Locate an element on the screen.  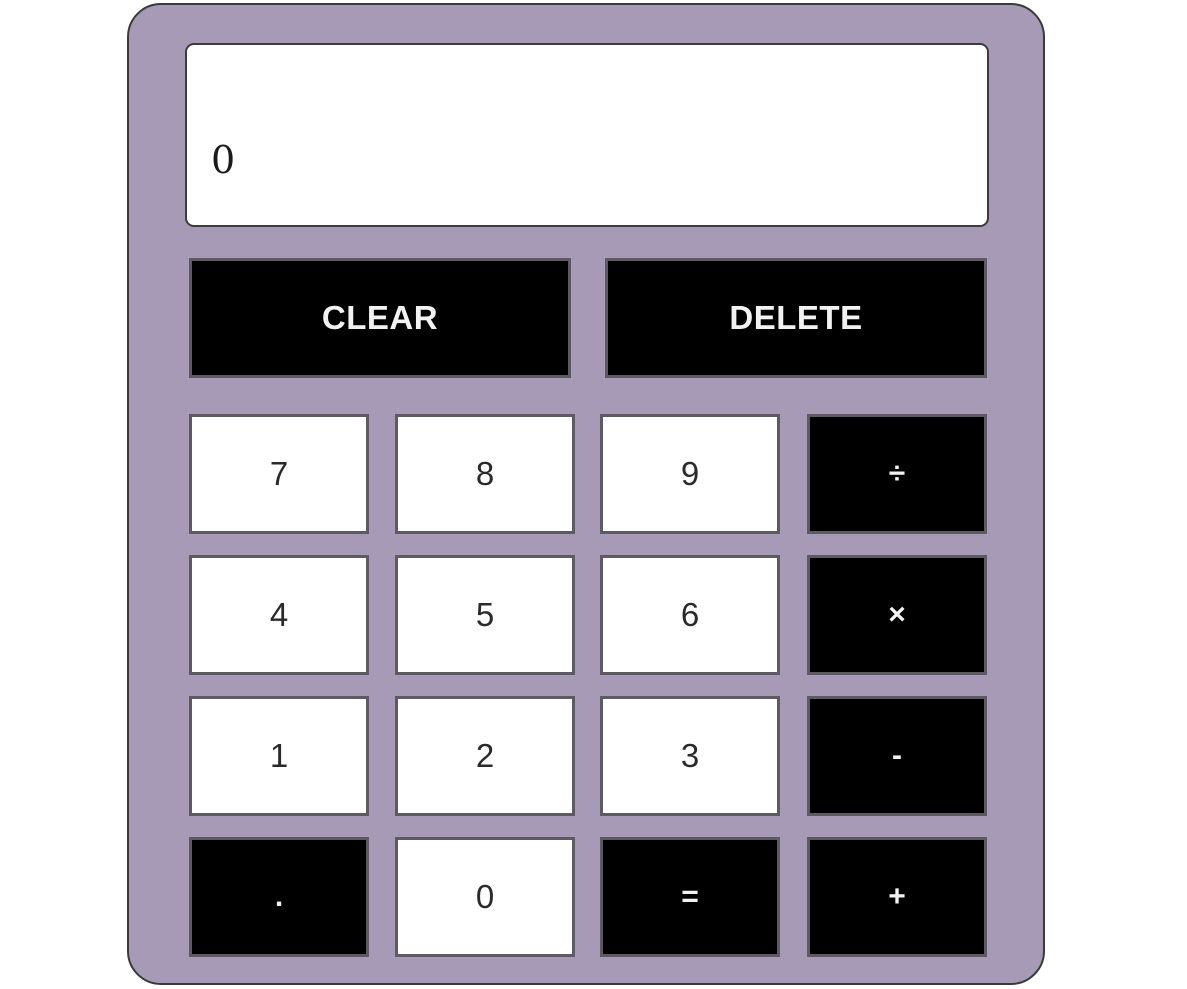
key-9-label: 9 is located at coordinates (690, 473).